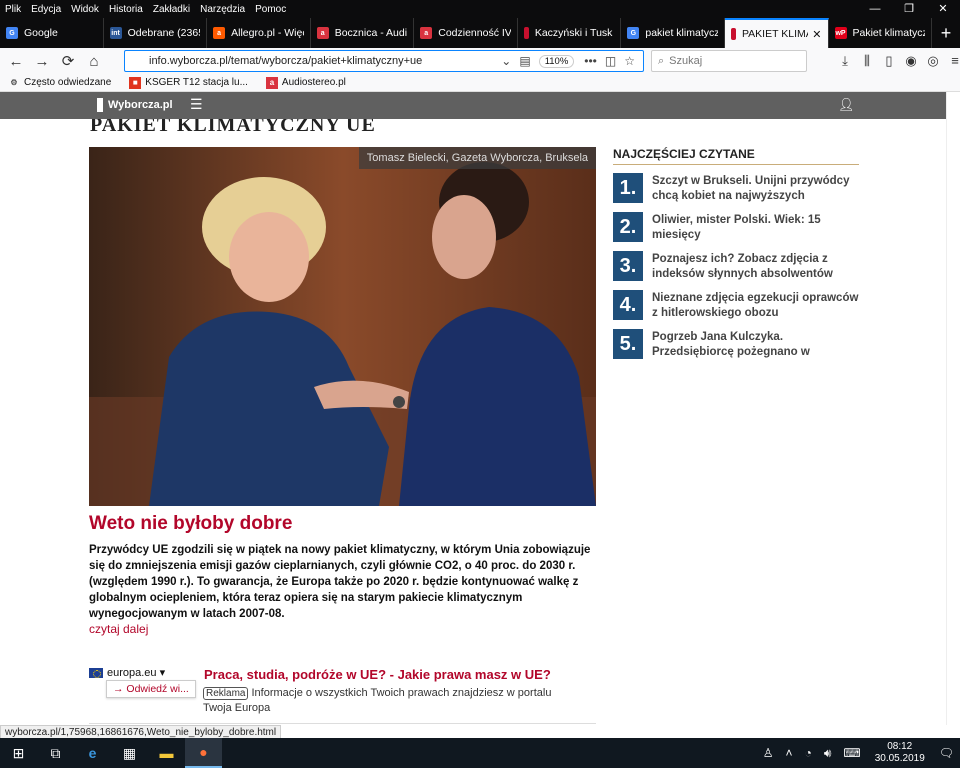 The image size is (960, 768). I want to click on reload-button: ⟳, so click(68, 61).